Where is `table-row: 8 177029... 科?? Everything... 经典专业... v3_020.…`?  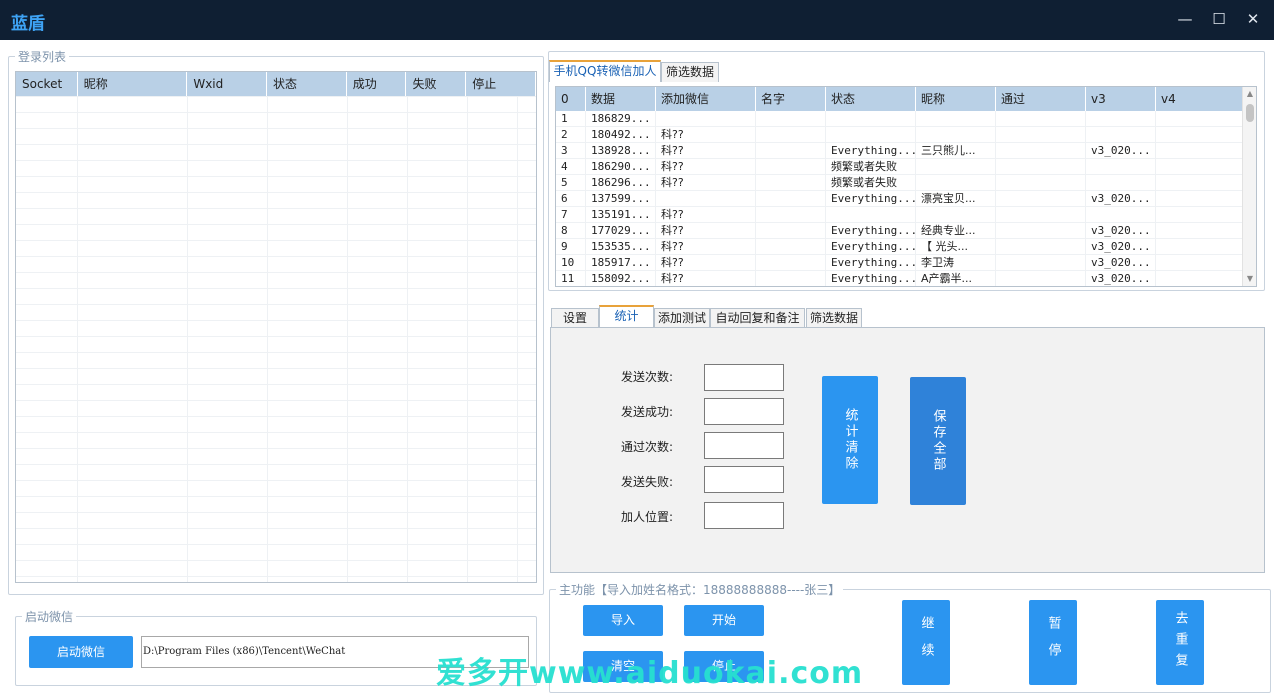 table-row: 8 177029... 科?? Everything... 经典专业... v3_020.… is located at coordinates (906, 231).